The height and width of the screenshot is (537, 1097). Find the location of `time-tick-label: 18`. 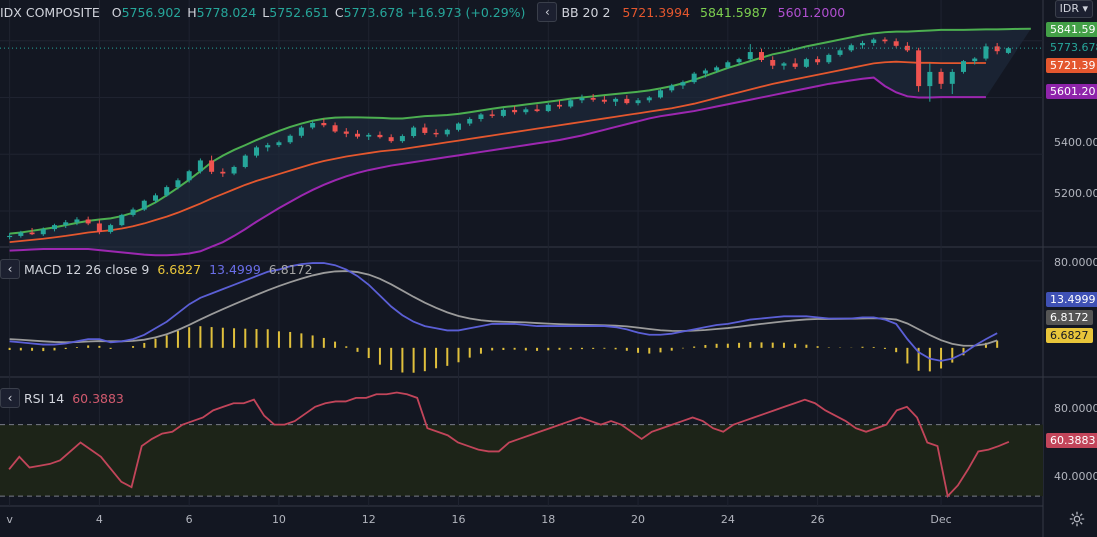

time-tick-label: 18 is located at coordinates (548, 519).